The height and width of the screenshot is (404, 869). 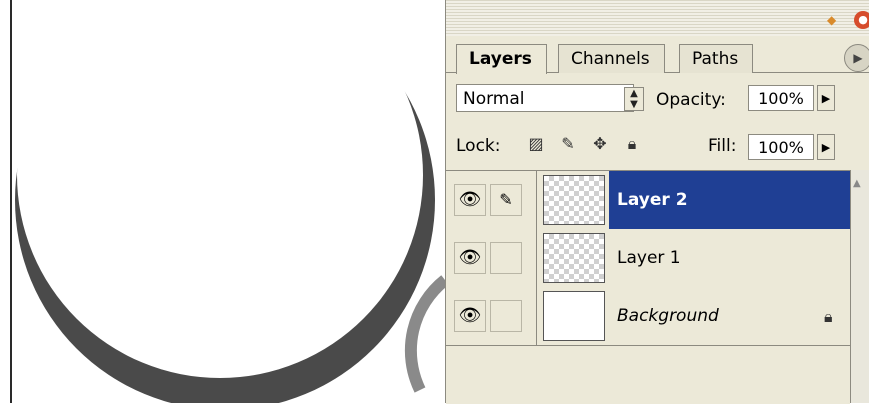 I want to click on fill-field: 100%, so click(x=781, y=147).